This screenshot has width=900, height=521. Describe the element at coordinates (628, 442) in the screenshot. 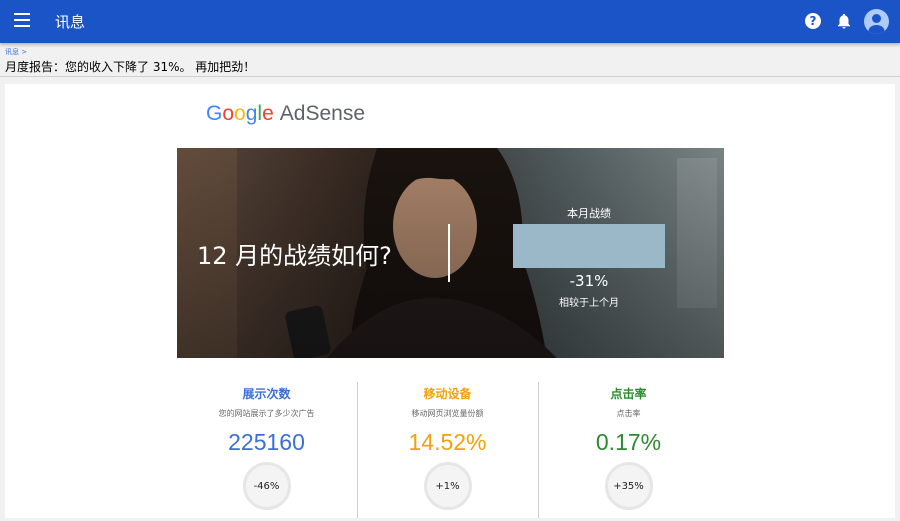

I see `metric-value: 0.17%` at that location.